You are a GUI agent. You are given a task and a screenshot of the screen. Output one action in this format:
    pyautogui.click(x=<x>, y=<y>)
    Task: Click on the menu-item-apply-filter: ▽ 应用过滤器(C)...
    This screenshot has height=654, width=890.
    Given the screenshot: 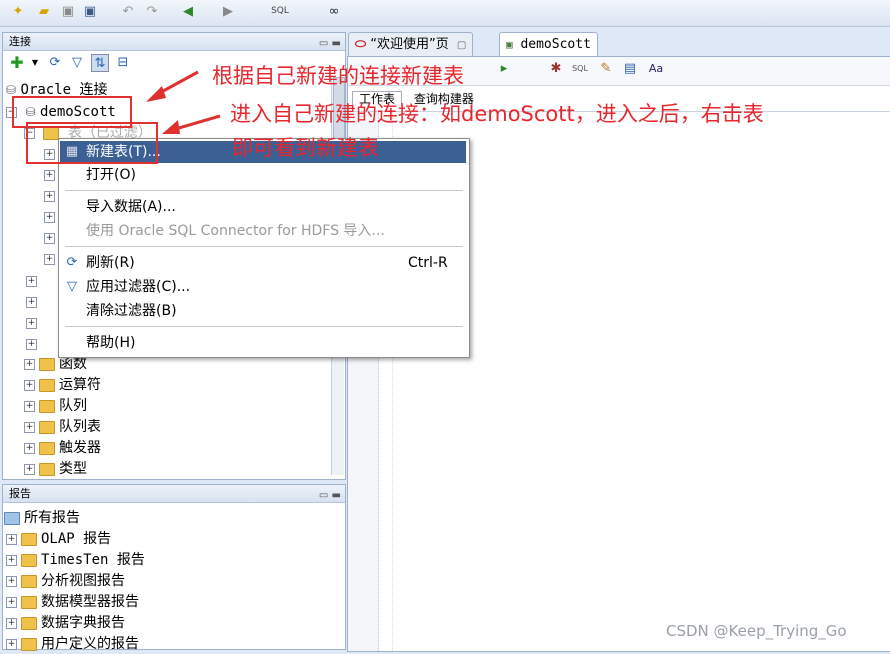 What is the action you would take?
    pyautogui.click(x=263, y=287)
    